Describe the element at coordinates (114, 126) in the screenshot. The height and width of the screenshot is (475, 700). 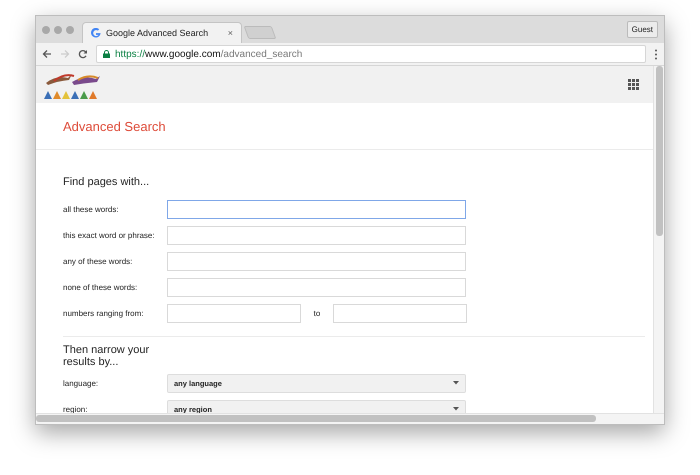
I see `page-title: Advanced Search` at that location.